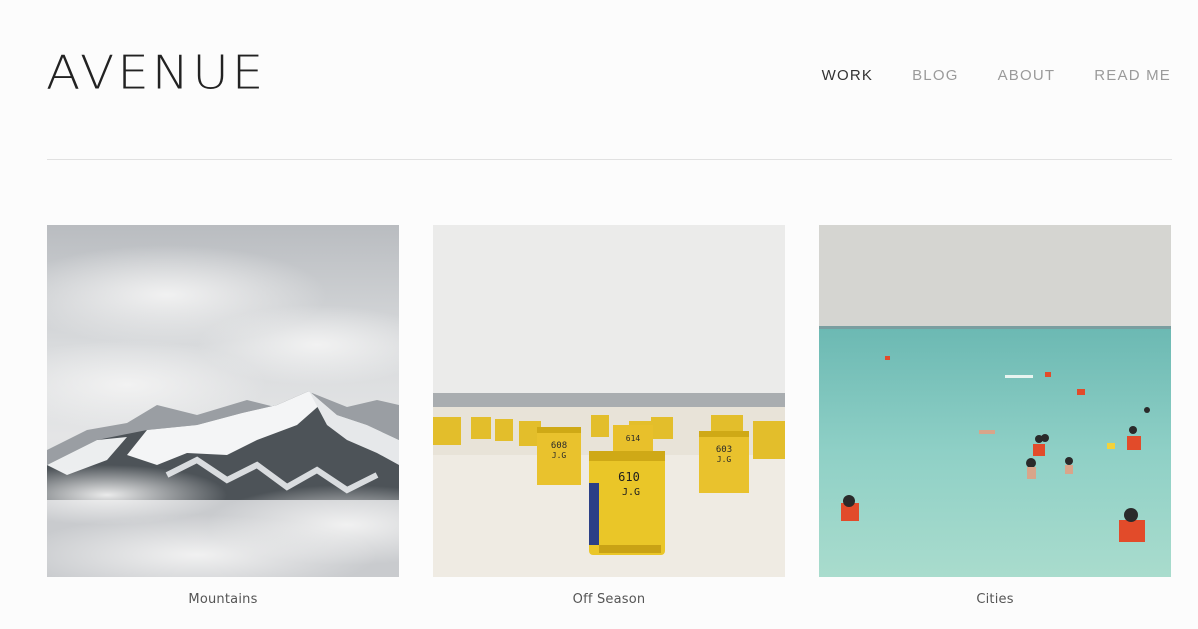 The width and height of the screenshot is (1198, 629). Describe the element at coordinates (935, 75) in the screenshot. I see `nav-item-blog: BLOG` at that location.